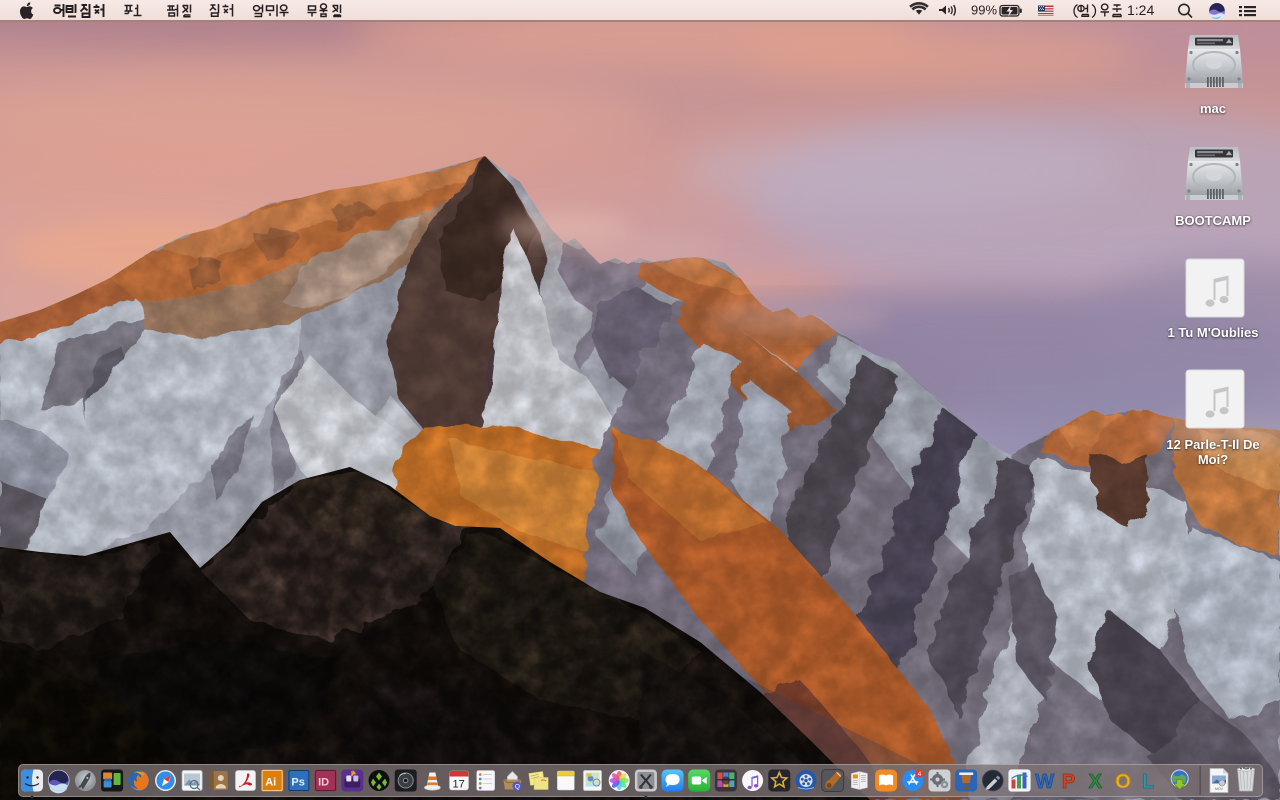 The height and width of the screenshot is (800, 1280). What do you see at coordinates (1096, 782) in the screenshot?
I see `svg-text: X` at bounding box center [1096, 782].